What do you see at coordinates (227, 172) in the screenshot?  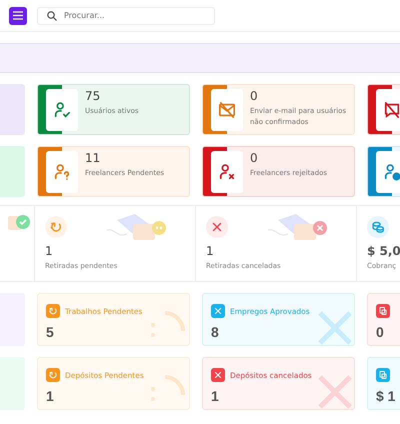 I see `user-x-icon` at bounding box center [227, 172].